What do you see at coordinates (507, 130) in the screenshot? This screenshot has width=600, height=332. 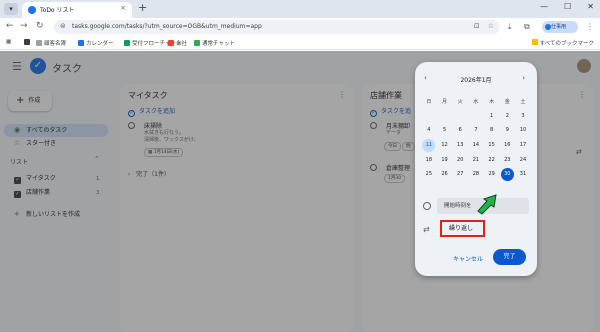 I see `calendar-day: 9` at bounding box center [507, 130].